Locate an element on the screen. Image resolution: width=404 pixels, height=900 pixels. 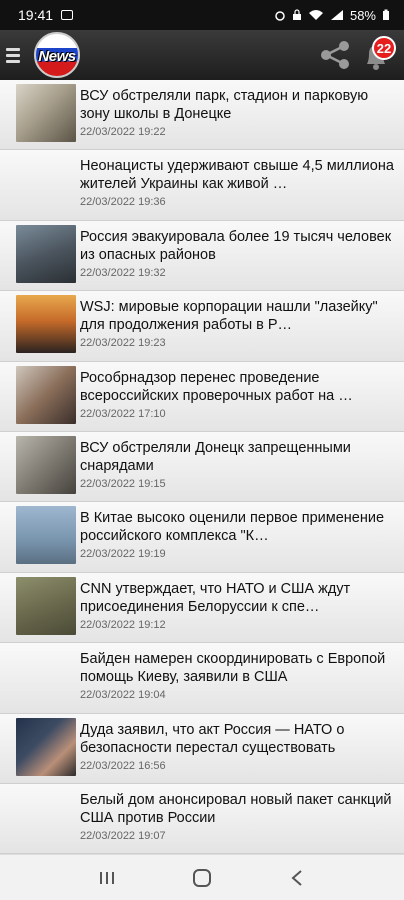
recents-icon is located at coordinates (107, 877).